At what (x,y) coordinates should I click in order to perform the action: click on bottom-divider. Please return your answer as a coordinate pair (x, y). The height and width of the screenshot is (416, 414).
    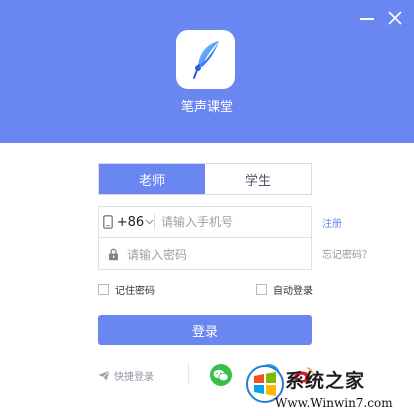
    Looking at the image, I should click on (188, 373).